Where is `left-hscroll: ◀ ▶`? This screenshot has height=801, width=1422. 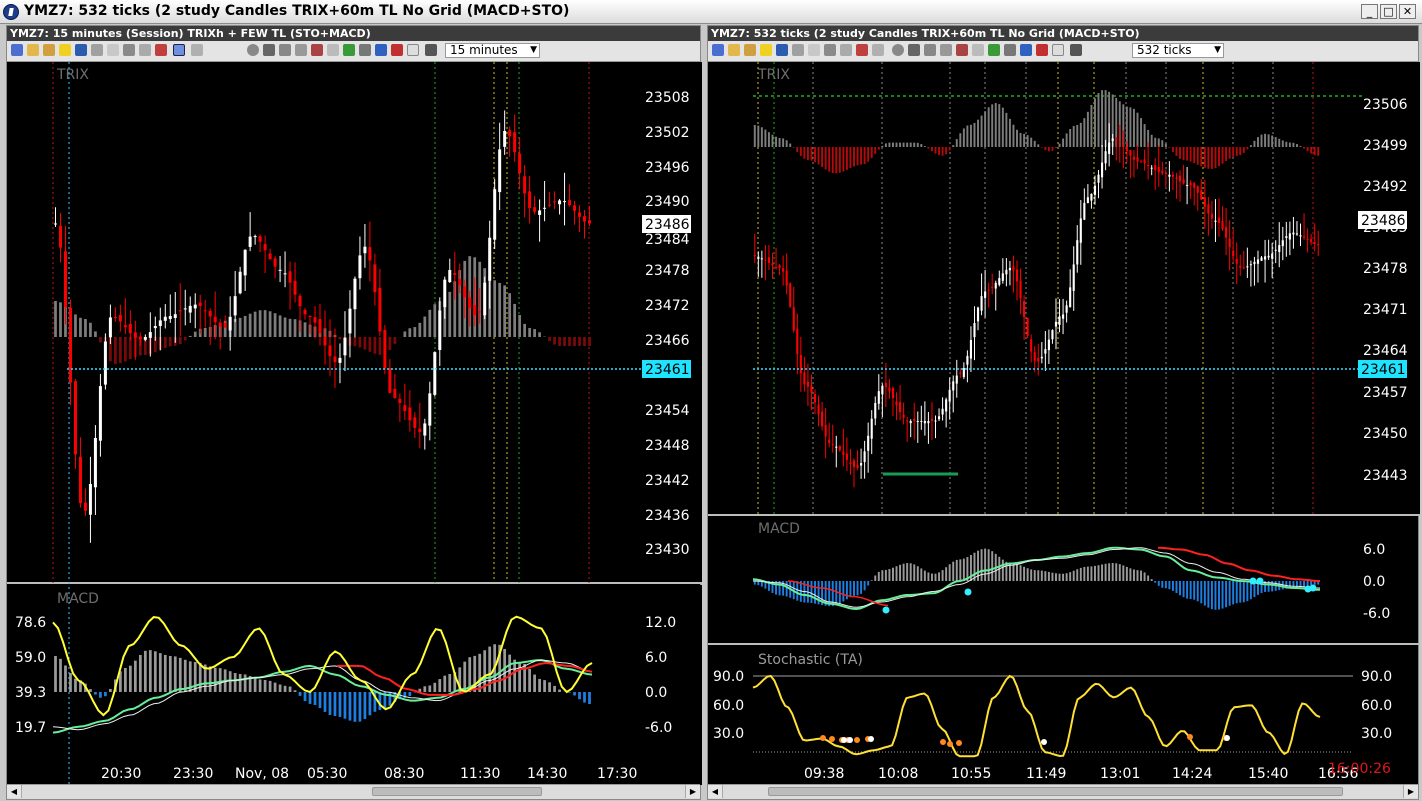
left-hscroll: ◀ ▶ is located at coordinates (353, 791).